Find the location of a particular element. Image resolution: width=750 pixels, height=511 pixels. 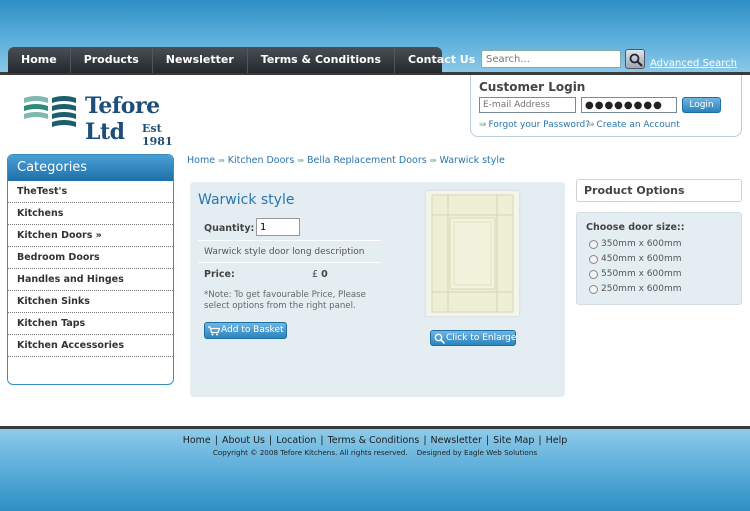

nav-home: Home is located at coordinates (39, 60).